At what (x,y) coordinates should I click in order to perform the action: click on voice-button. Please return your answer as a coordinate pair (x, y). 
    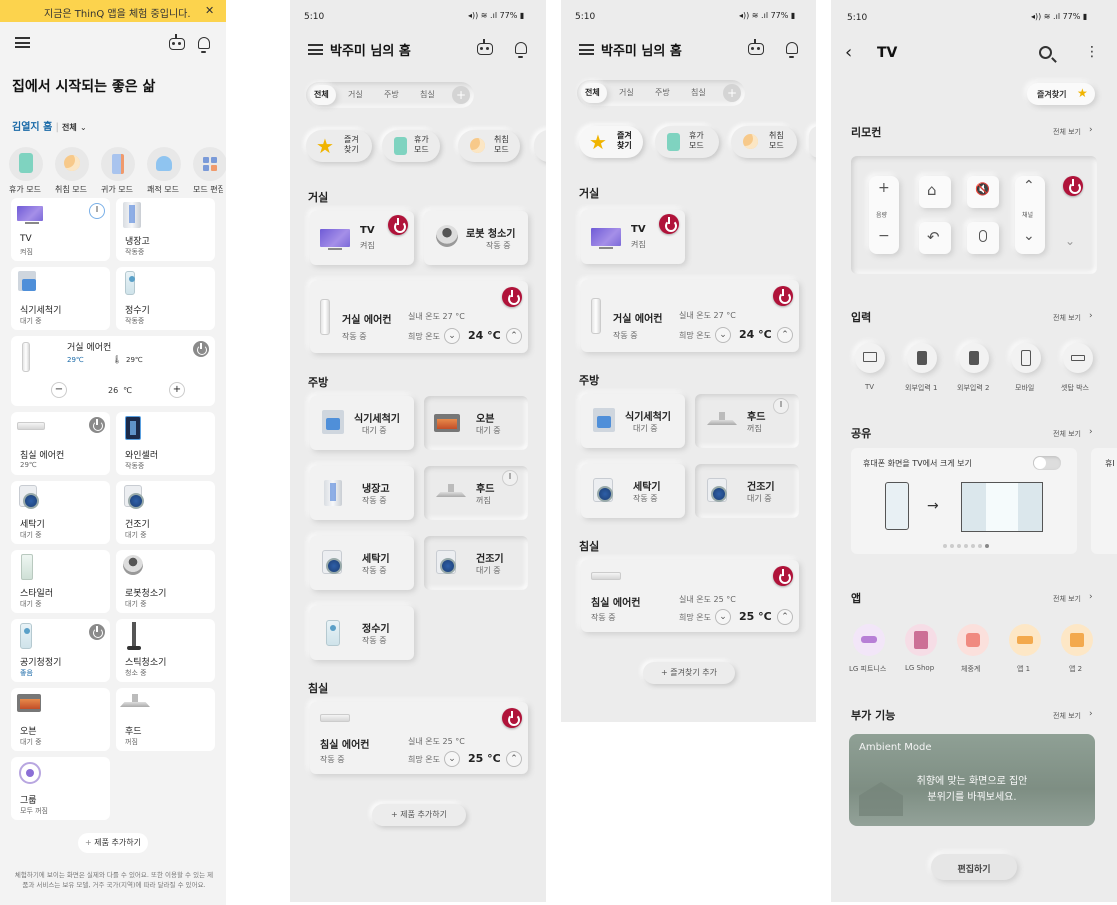
    Looking at the image, I should click on (983, 238).